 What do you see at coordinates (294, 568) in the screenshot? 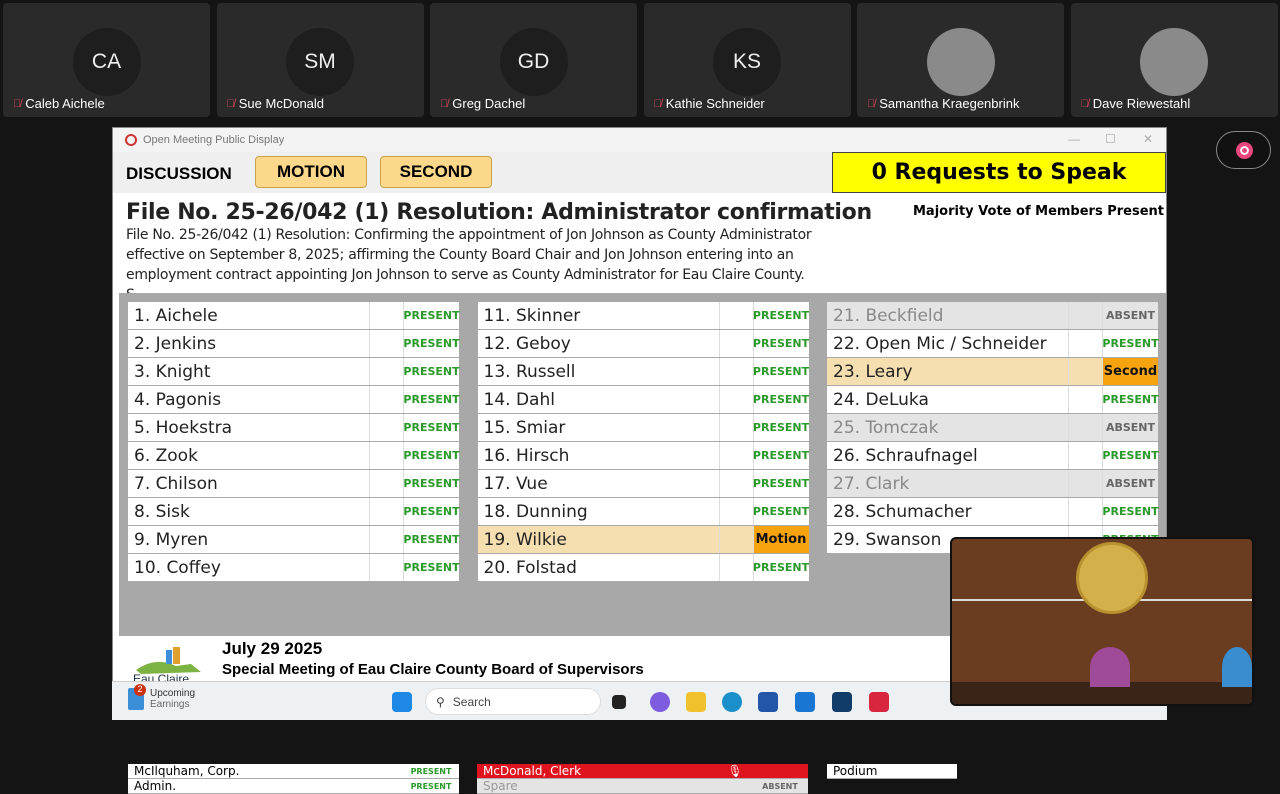
I see `member-row: 10. Coffey PRESENT` at bounding box center [294, 568].